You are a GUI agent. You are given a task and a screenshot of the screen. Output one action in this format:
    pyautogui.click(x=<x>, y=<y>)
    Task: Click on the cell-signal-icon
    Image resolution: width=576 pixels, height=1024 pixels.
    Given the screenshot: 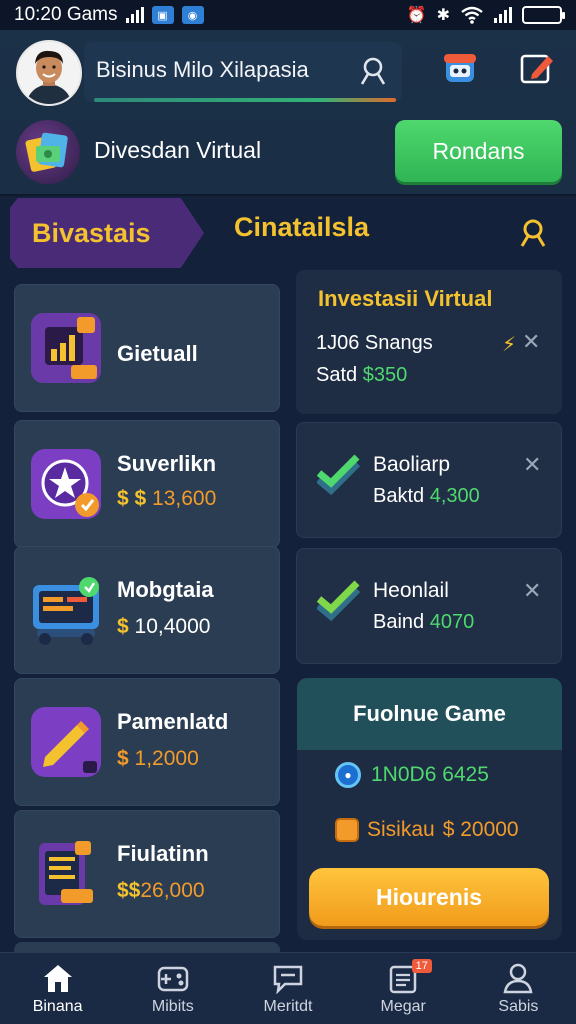 What is the action you would take?
    pyautogui.click(x=503, y=15)
    